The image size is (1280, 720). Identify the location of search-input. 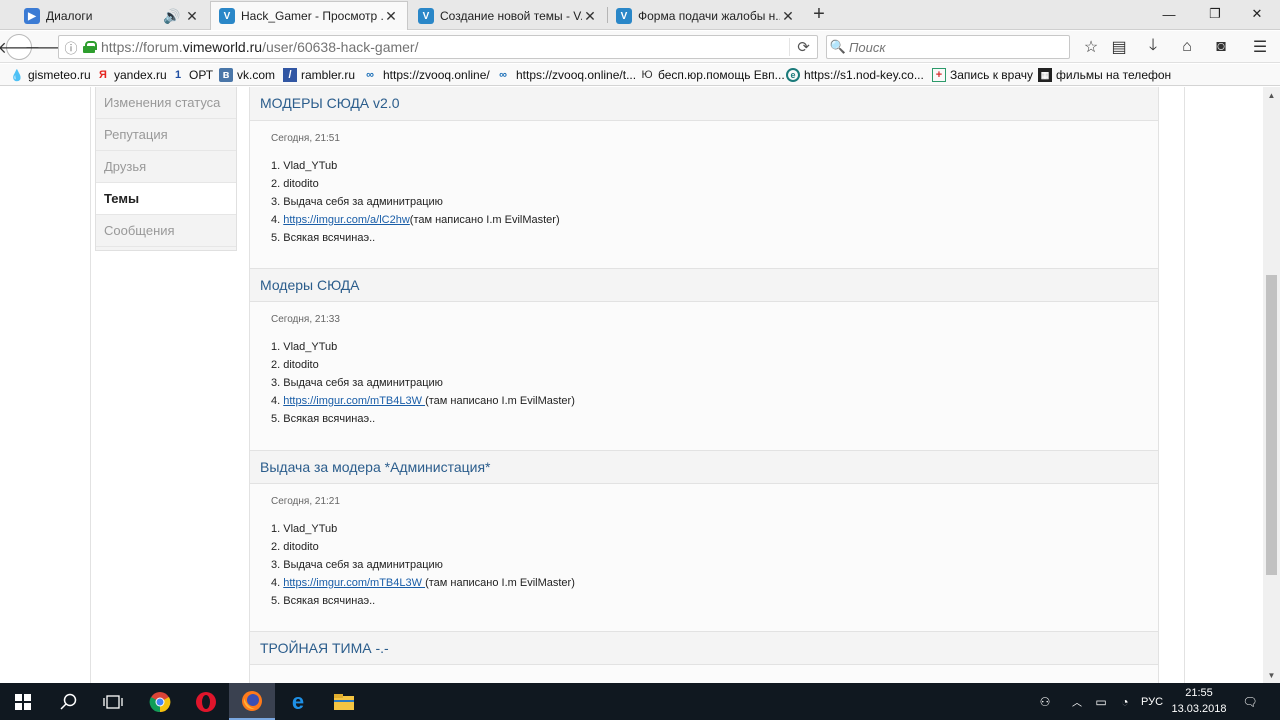
(949, 47).